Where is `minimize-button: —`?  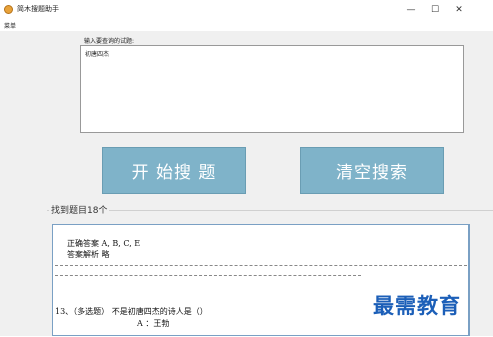 minimize-button: — is located at coordinates (411, 10).